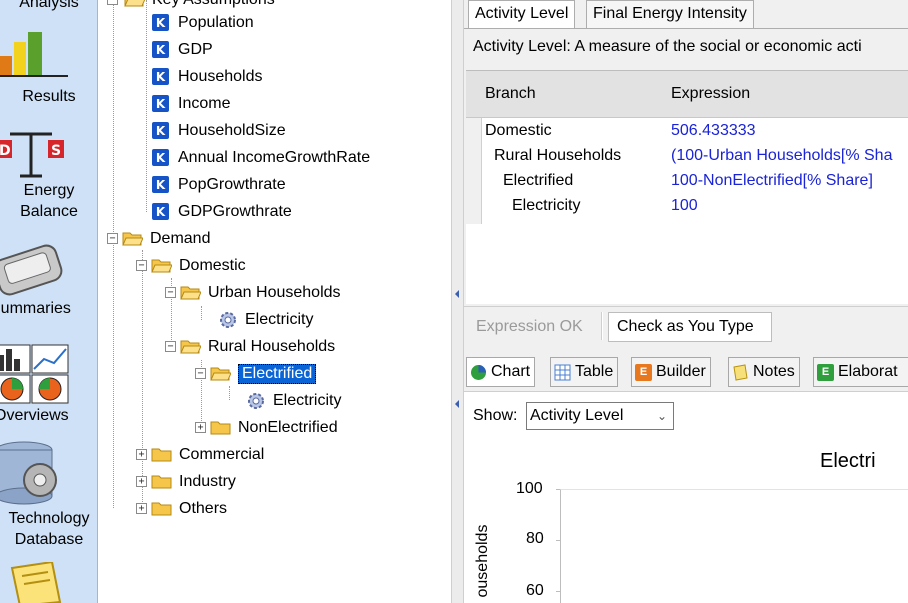 The width and height of the screenshot is (908, 603). I want to click on grid-cell-branch: Domestic, so click(518, 130).